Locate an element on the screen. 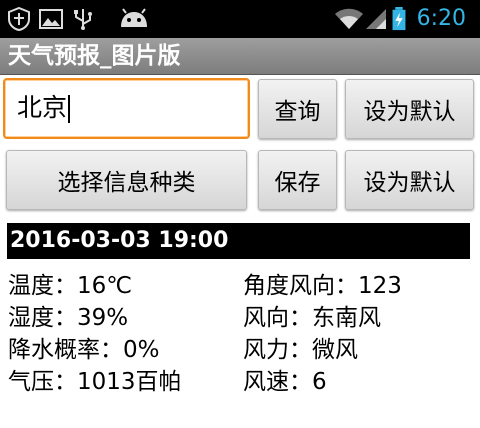 Image resolution: width=480 pixels, height=428 pixels. precipitation-probability-text: 降水概率：0% is located at coordinates (84, 350).